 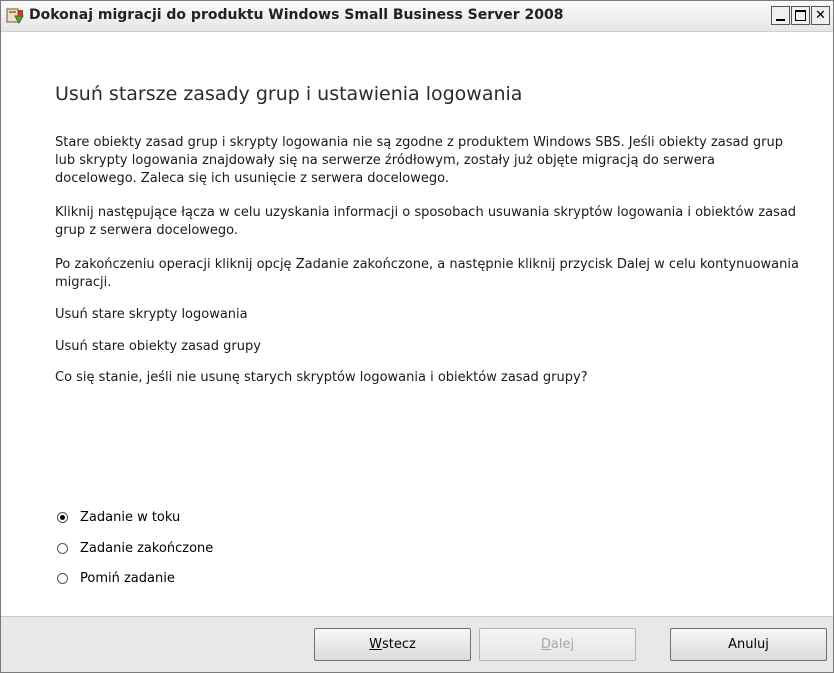 I want to click on radio-task-completed: Zadanie zakończone, so click(x=135, y=548).